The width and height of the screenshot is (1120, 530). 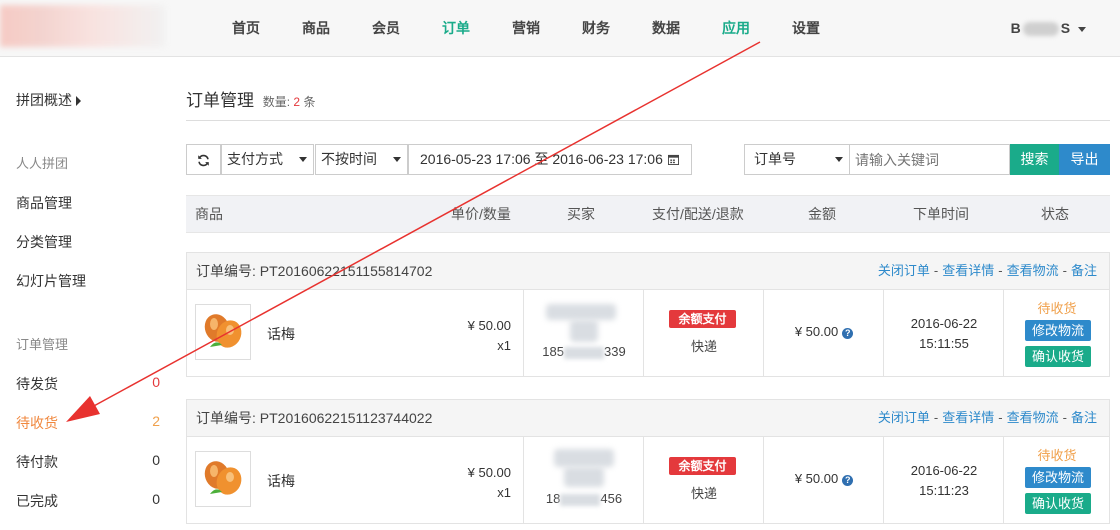 What do you see at coordinates (250, 98) in the screenshot?
I see `page-title: 订单管理 数量: 2 条` at bounding box center [250, 98].